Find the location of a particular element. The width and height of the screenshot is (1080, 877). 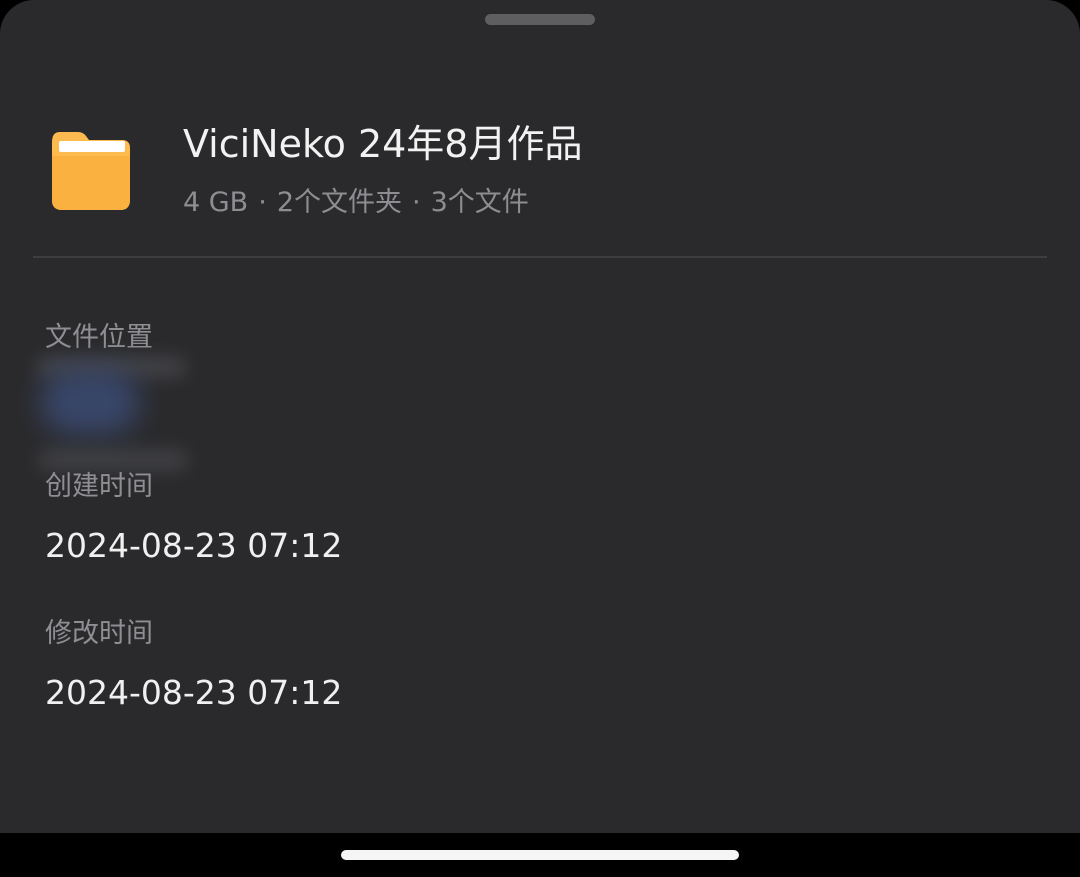

navigation-bar is located at coordinates (540, 855).